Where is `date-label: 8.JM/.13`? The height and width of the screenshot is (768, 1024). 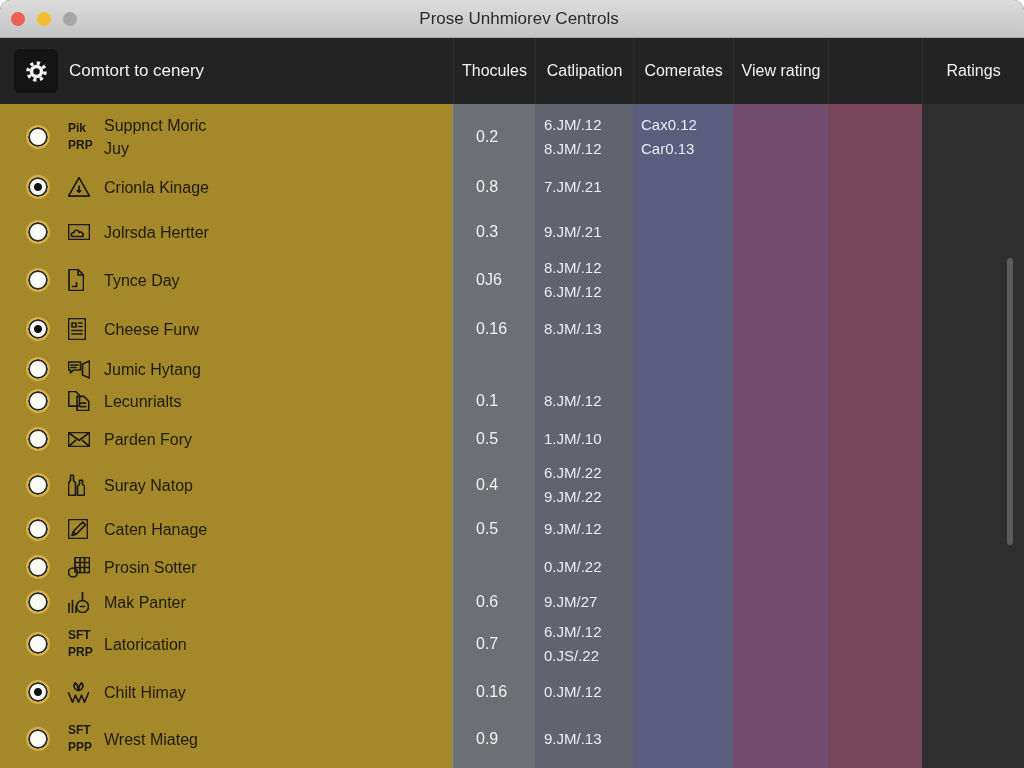 date-label: 8.JM/.13 is located at coordinates (573, 329).